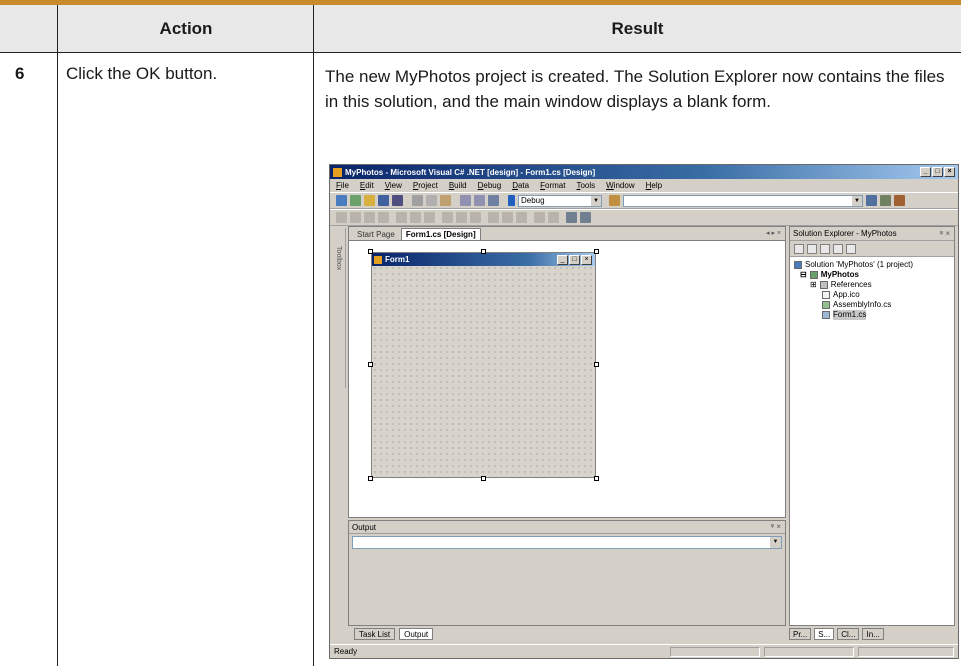 The height and width of the screenshot is (666, 961). I want to click on menu-view: View, so click(393, 185).